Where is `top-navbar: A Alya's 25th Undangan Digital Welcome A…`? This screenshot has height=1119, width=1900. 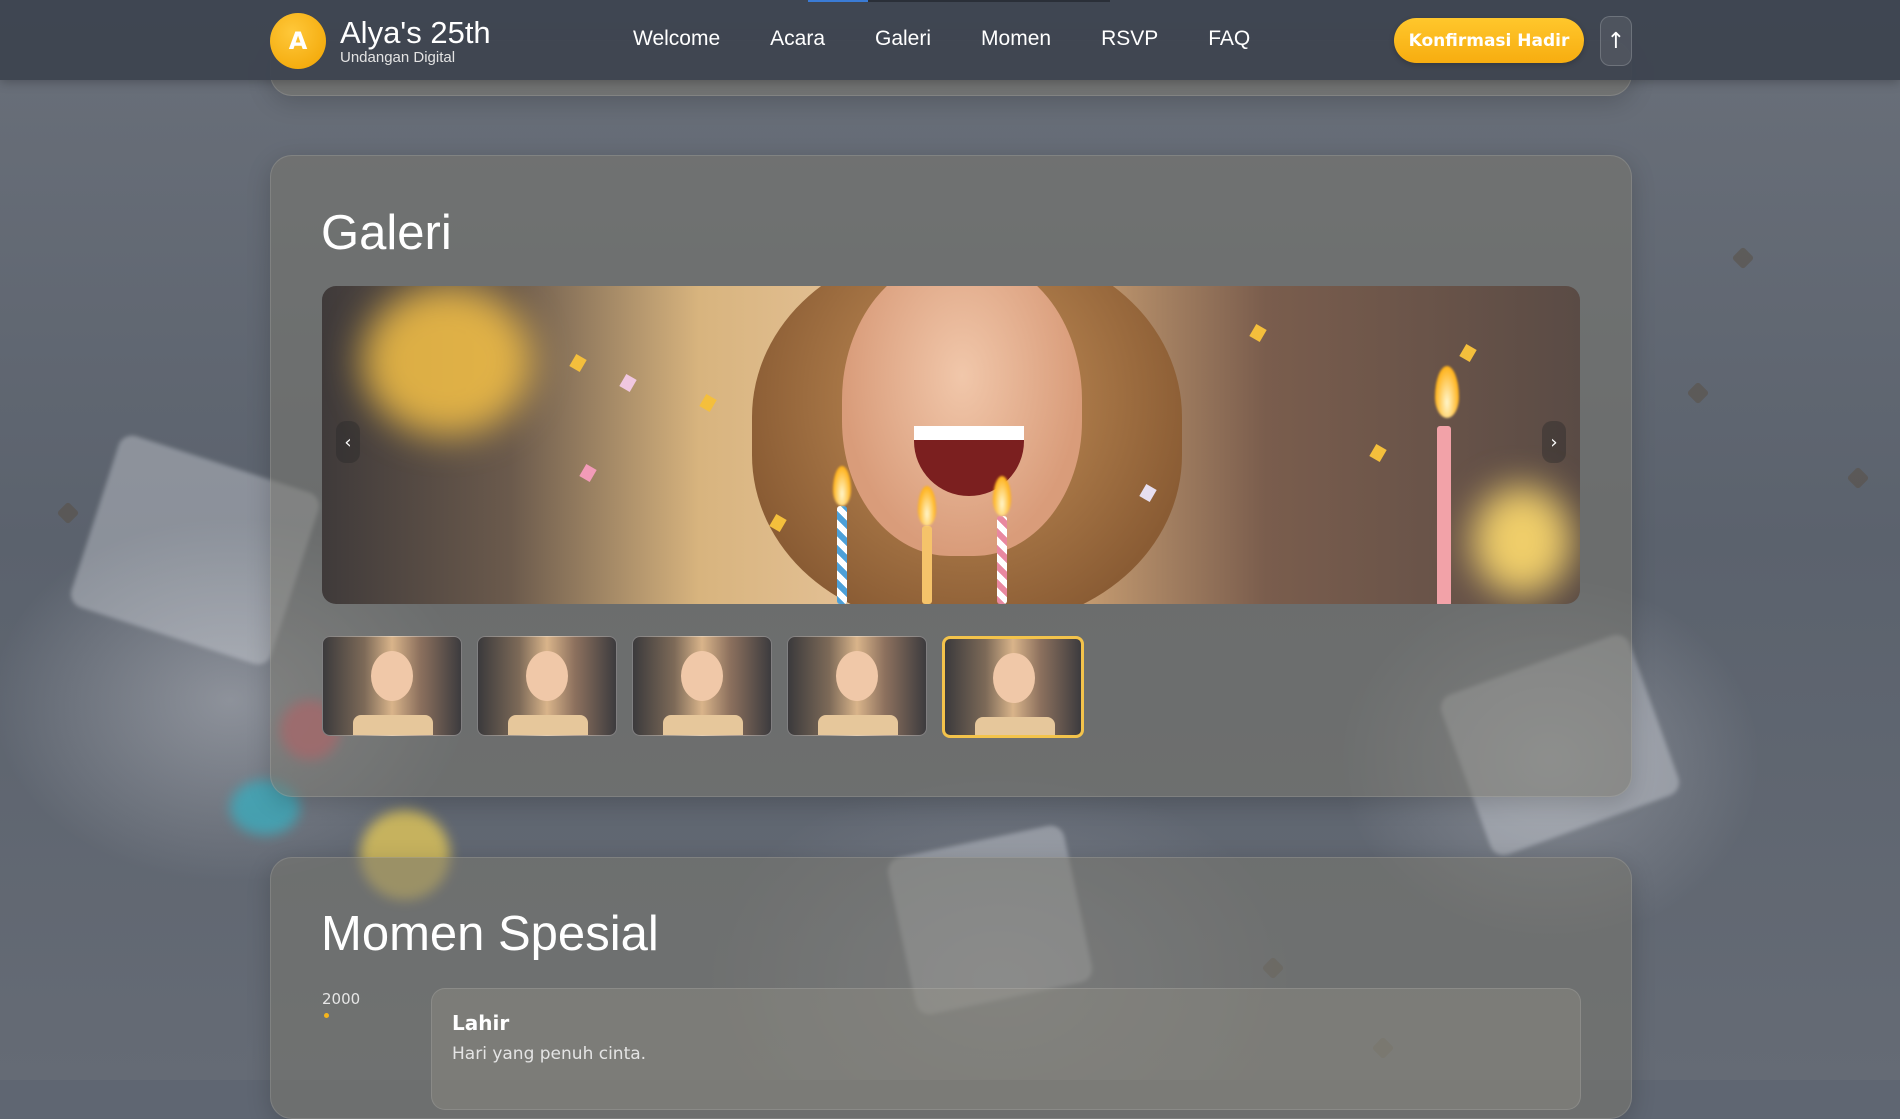
top-navbar: A Alya's 25th Undangan Digital Welcome A… is located at coordinates (950, 40).